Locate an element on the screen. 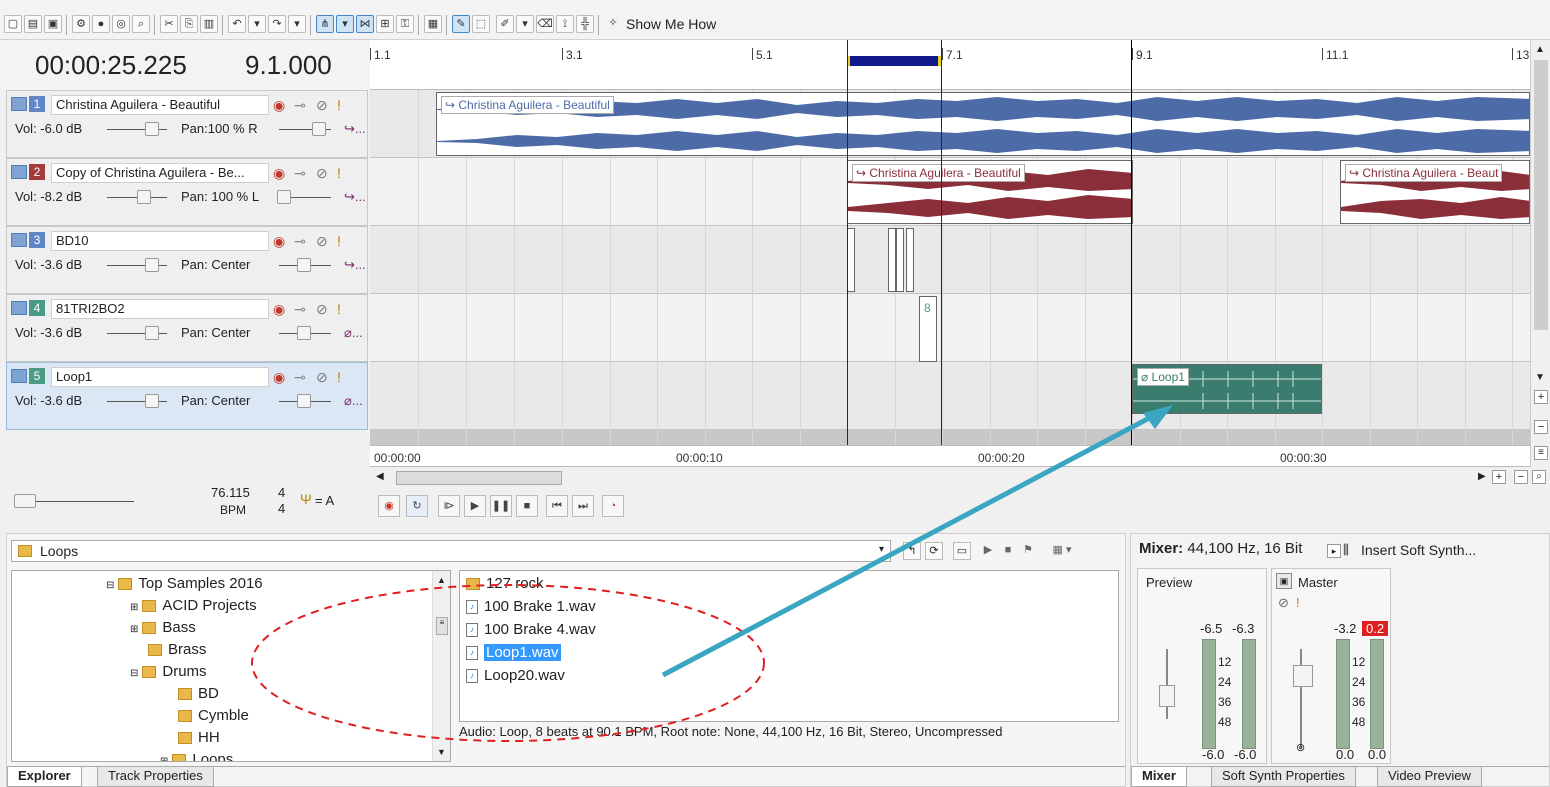  scroll-thumb is located at coordinates (1541, 195).